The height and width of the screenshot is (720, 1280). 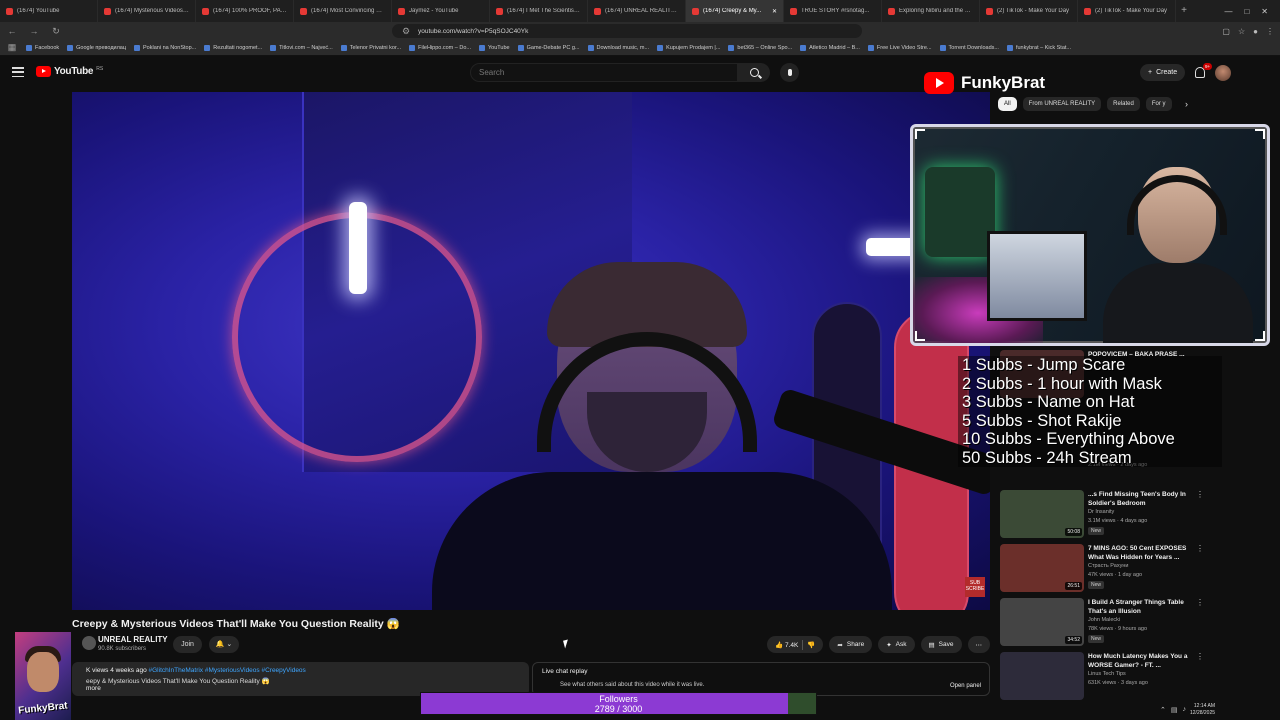 What do you see at coordinates (1174, 710) in the screenshot?
I see `network-icon: ▤` at bounding box center [1174, 710].